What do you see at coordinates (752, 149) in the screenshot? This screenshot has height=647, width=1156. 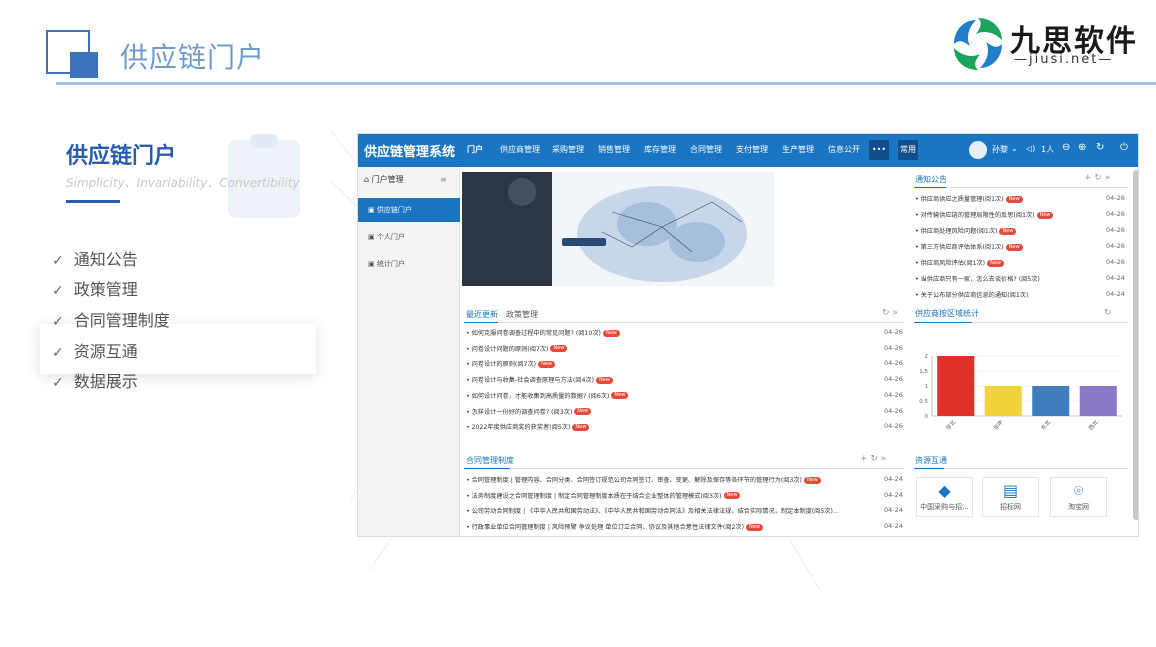 I see `nav-item-payment: 支付管理` at bounding box center [752, 149].